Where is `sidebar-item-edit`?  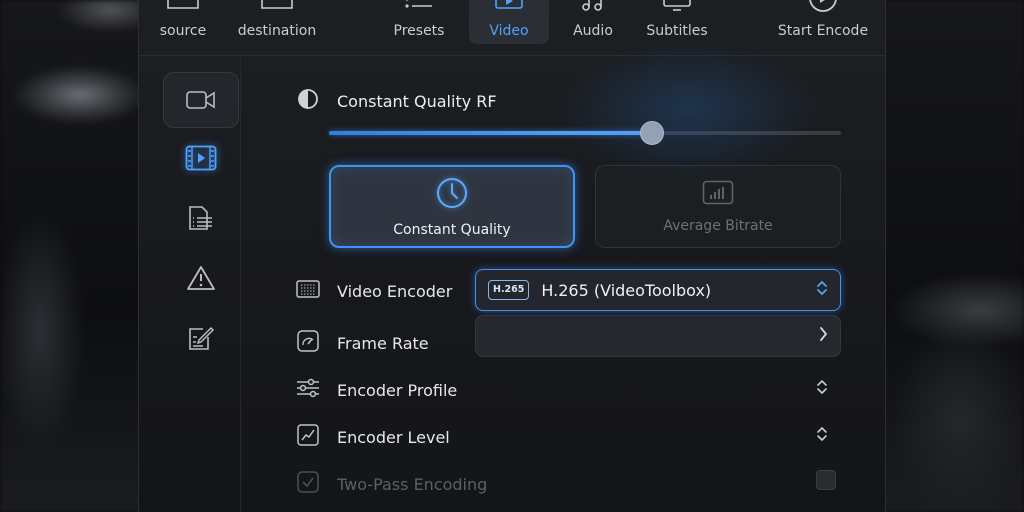
sidebar-item-edit is located at coordinates (201, 338).